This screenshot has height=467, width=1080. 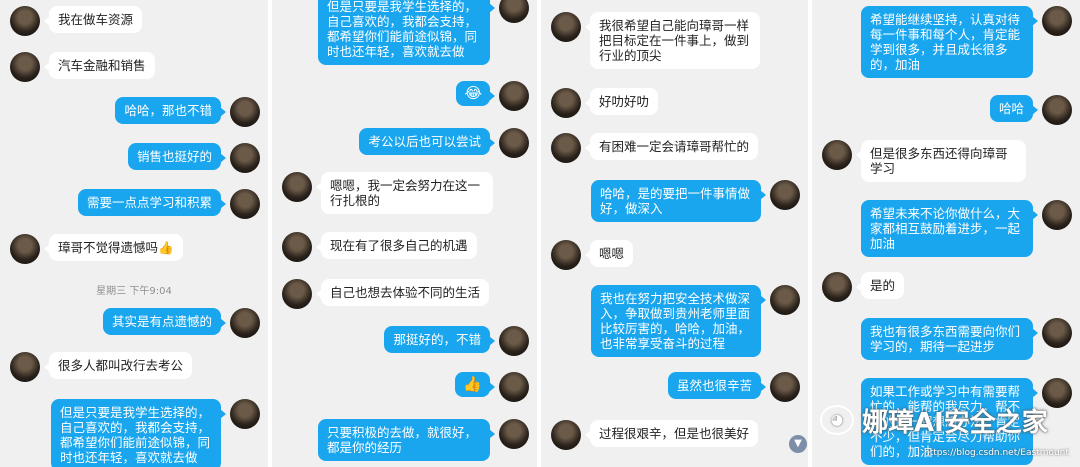 I want to click on message-bubble: 有困难一定会请璋哥帮忙的, so click(x=671, y=146).